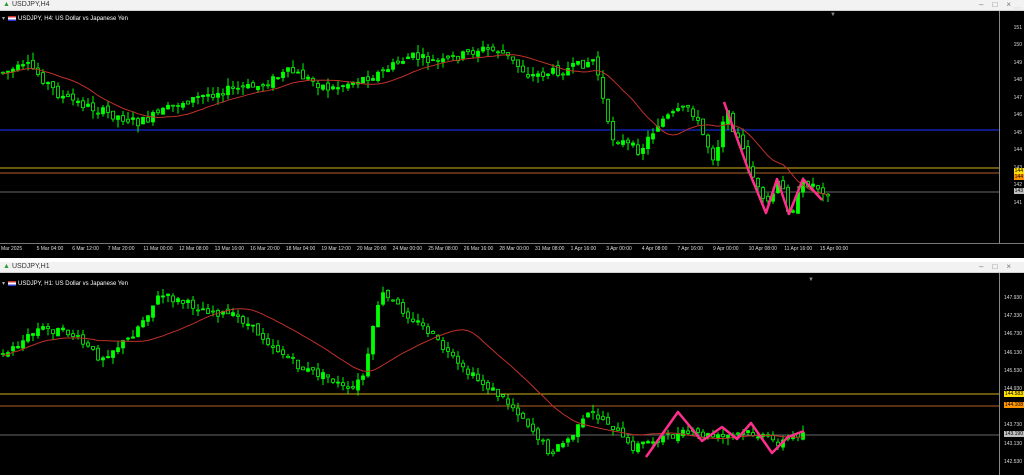 The width and height of the screenshot is (1024, 475). Describe the element at coordinates (1012, 352) in the screenshot. I see `price-tick-label: 146.130` at that location.